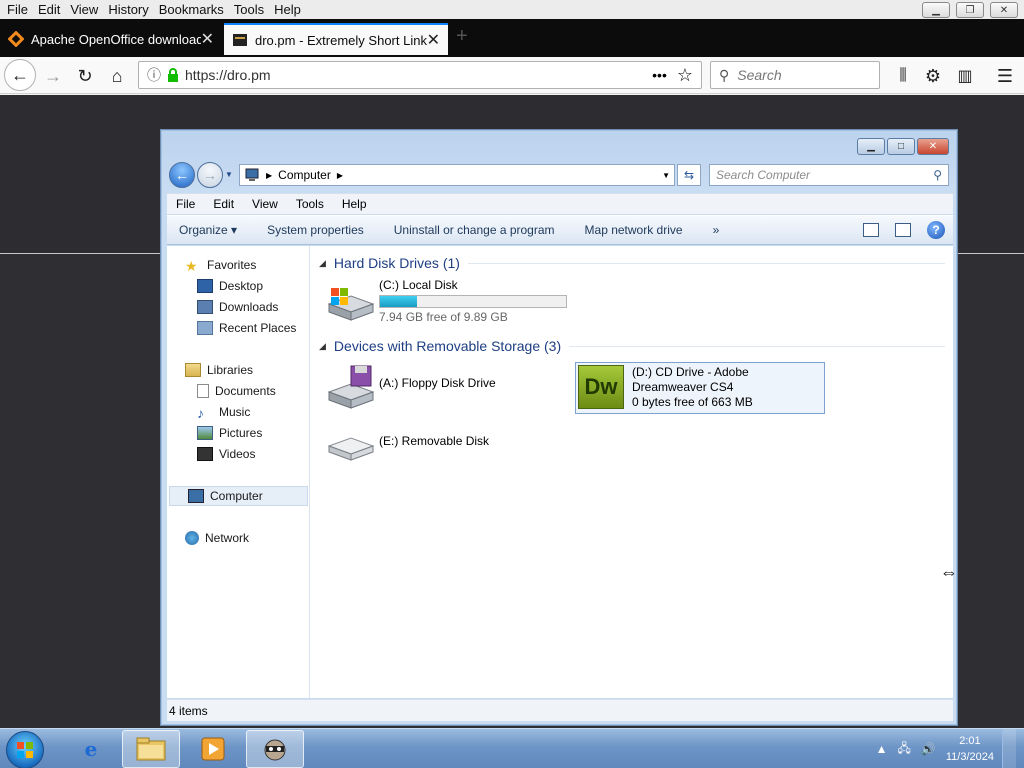 The width and height of the screenshot is (1024, 768). What do you see at coordinates (249, 9) in the screenshot?
I see `menu-tools: Tools` at bounding box center [249, 9].